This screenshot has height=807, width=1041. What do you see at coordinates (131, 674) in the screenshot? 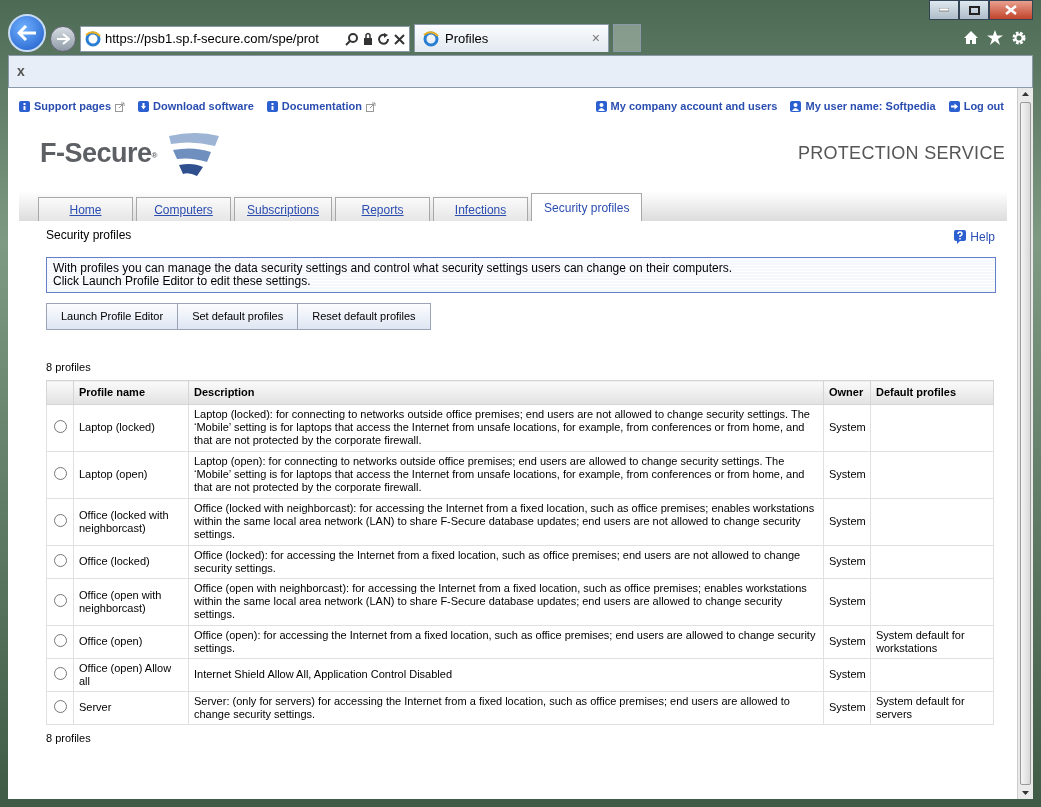
I see `profile-name-cell: Office (open) Allow all` at bounding box center [131, 674].